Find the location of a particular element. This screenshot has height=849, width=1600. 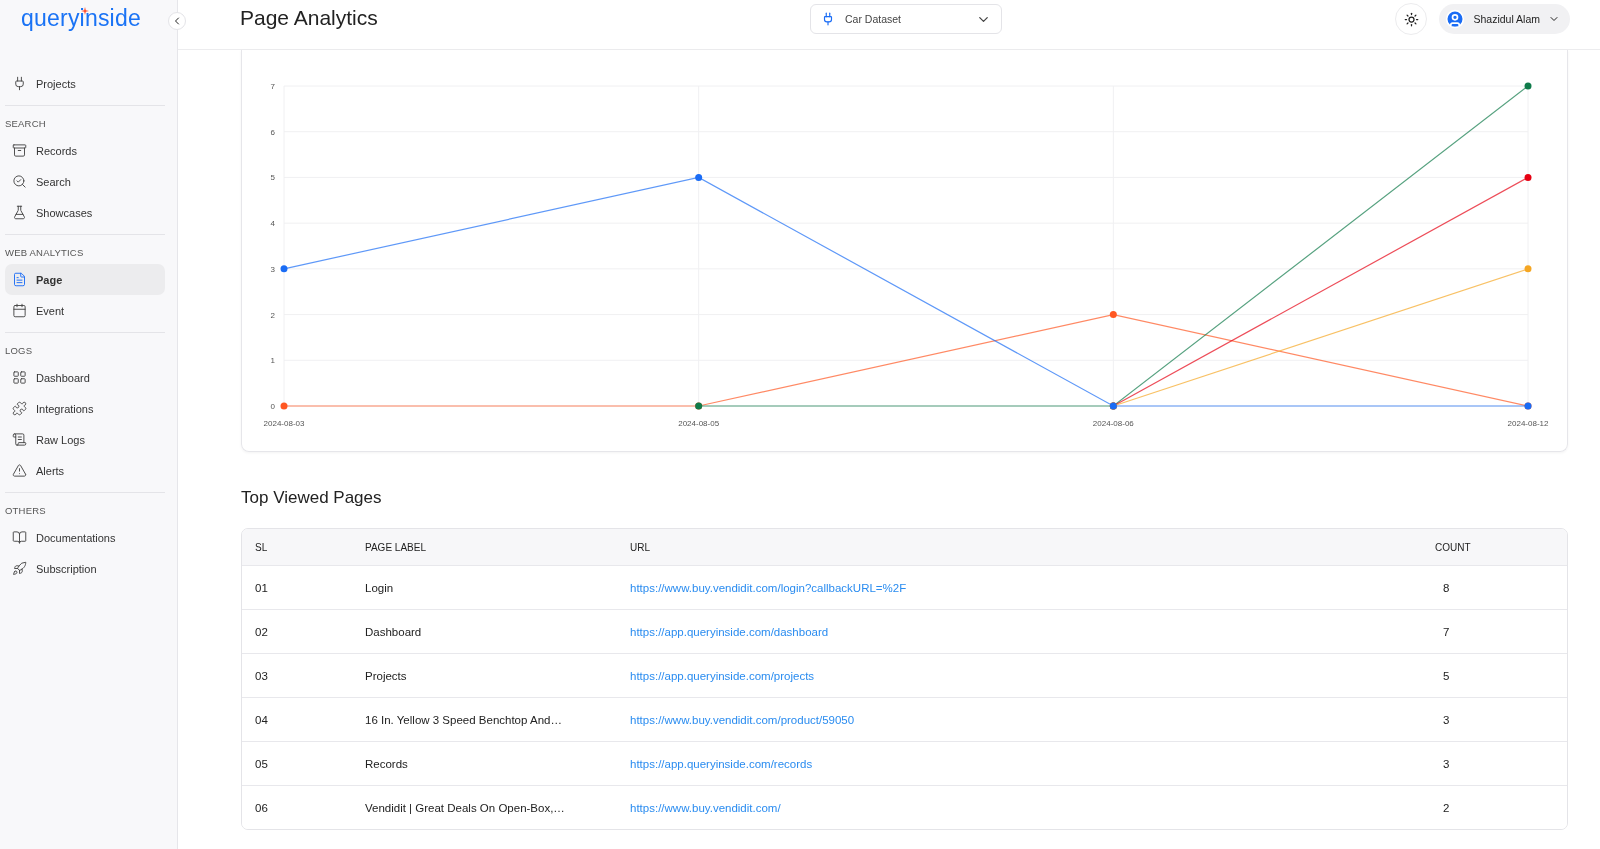

sidebar-item: Dashboard is located at coordinates (85, 377).